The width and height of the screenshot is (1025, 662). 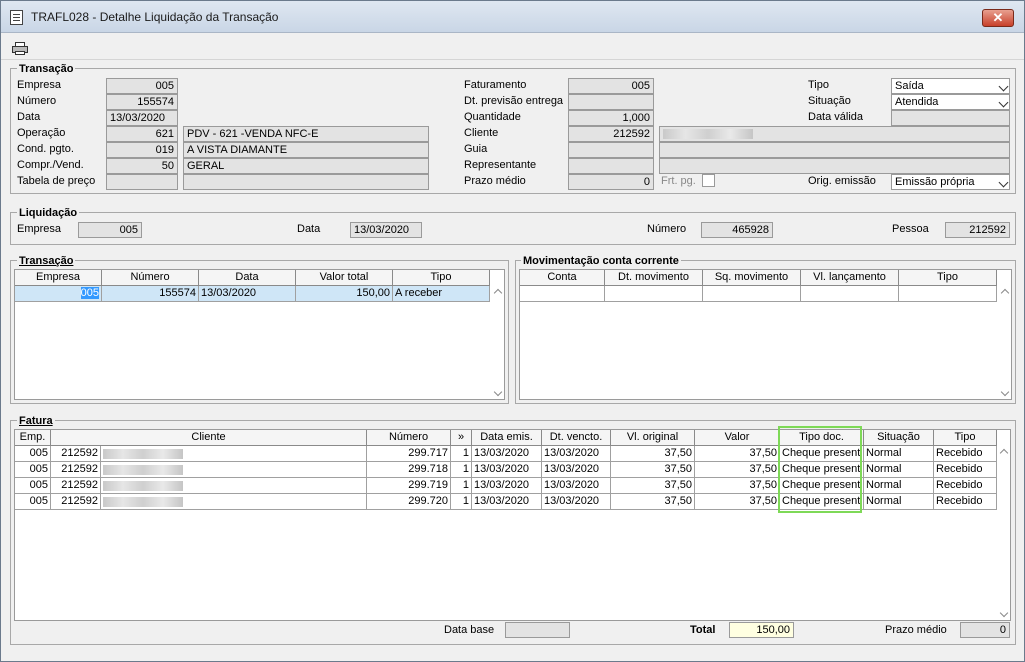 What do you see at coordinates (977, 230) in the screenshot?
I see `liq-pessoa-field: 212592` at bounding box center [977, 230].